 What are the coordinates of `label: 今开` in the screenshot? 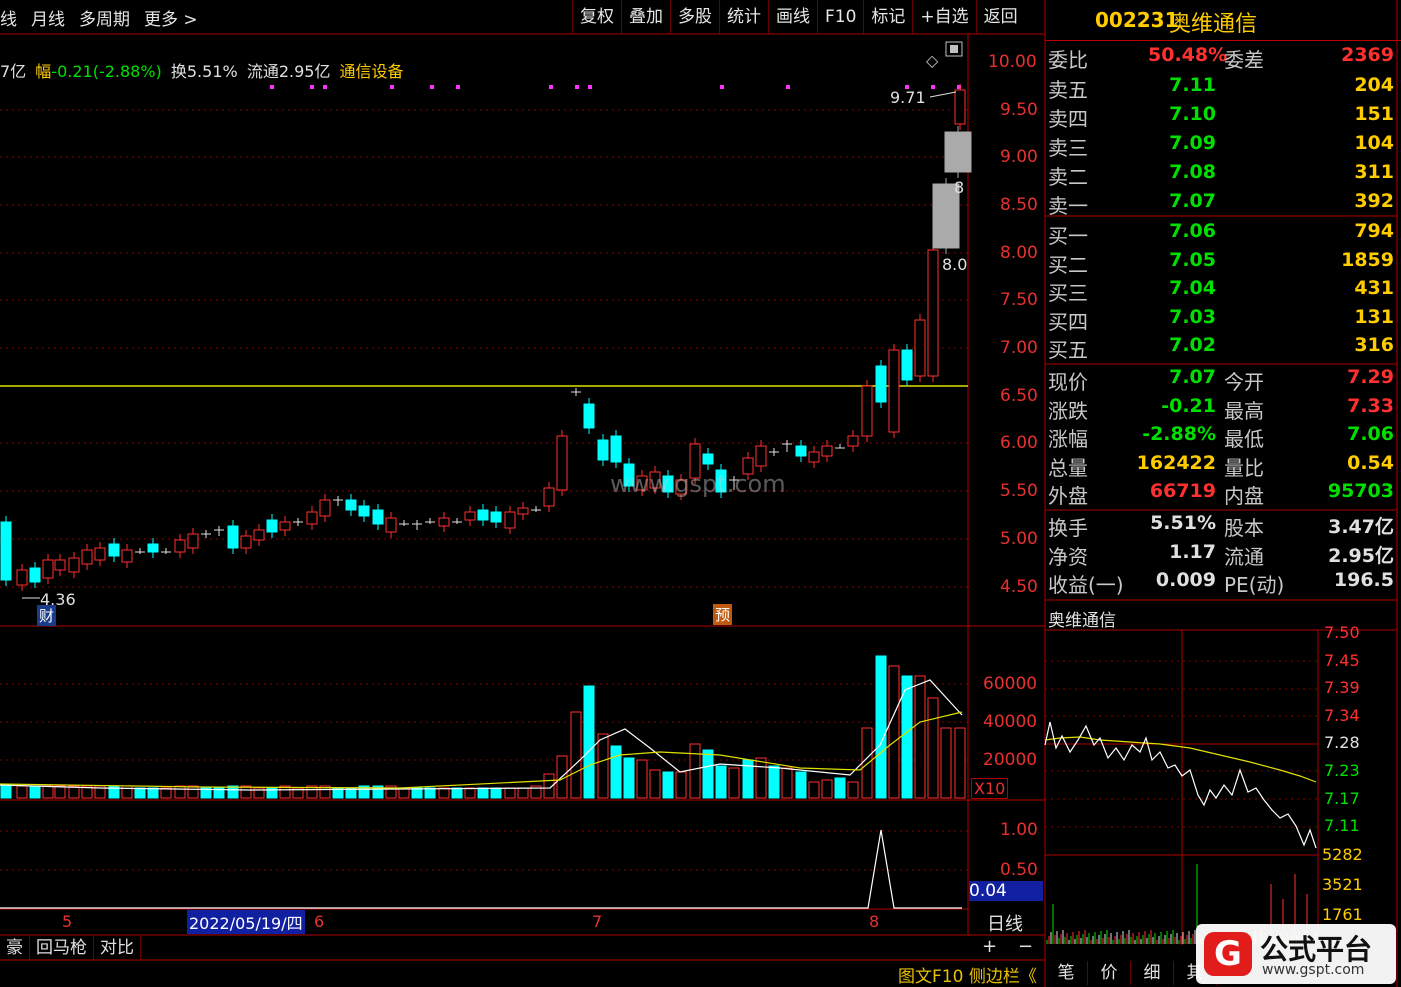 It's located at (1244, 382).